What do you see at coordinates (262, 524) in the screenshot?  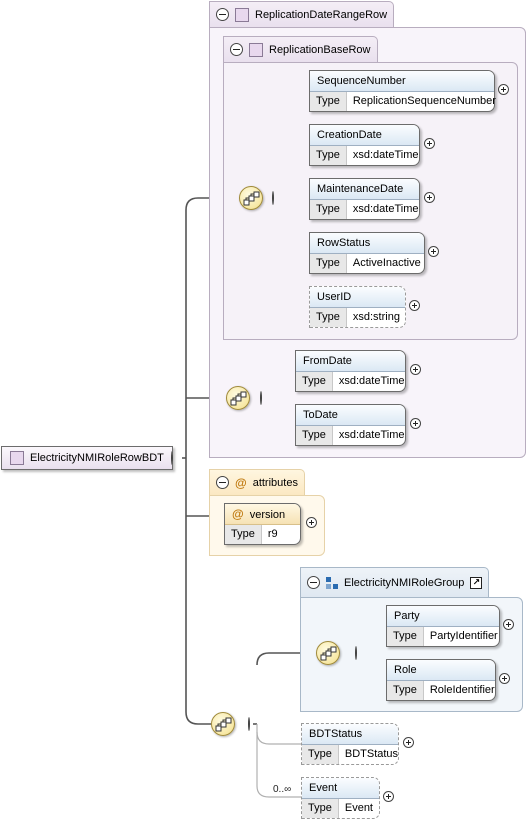 I see `attribute-version: @ version Type r9` at bounding box center [262, 524].